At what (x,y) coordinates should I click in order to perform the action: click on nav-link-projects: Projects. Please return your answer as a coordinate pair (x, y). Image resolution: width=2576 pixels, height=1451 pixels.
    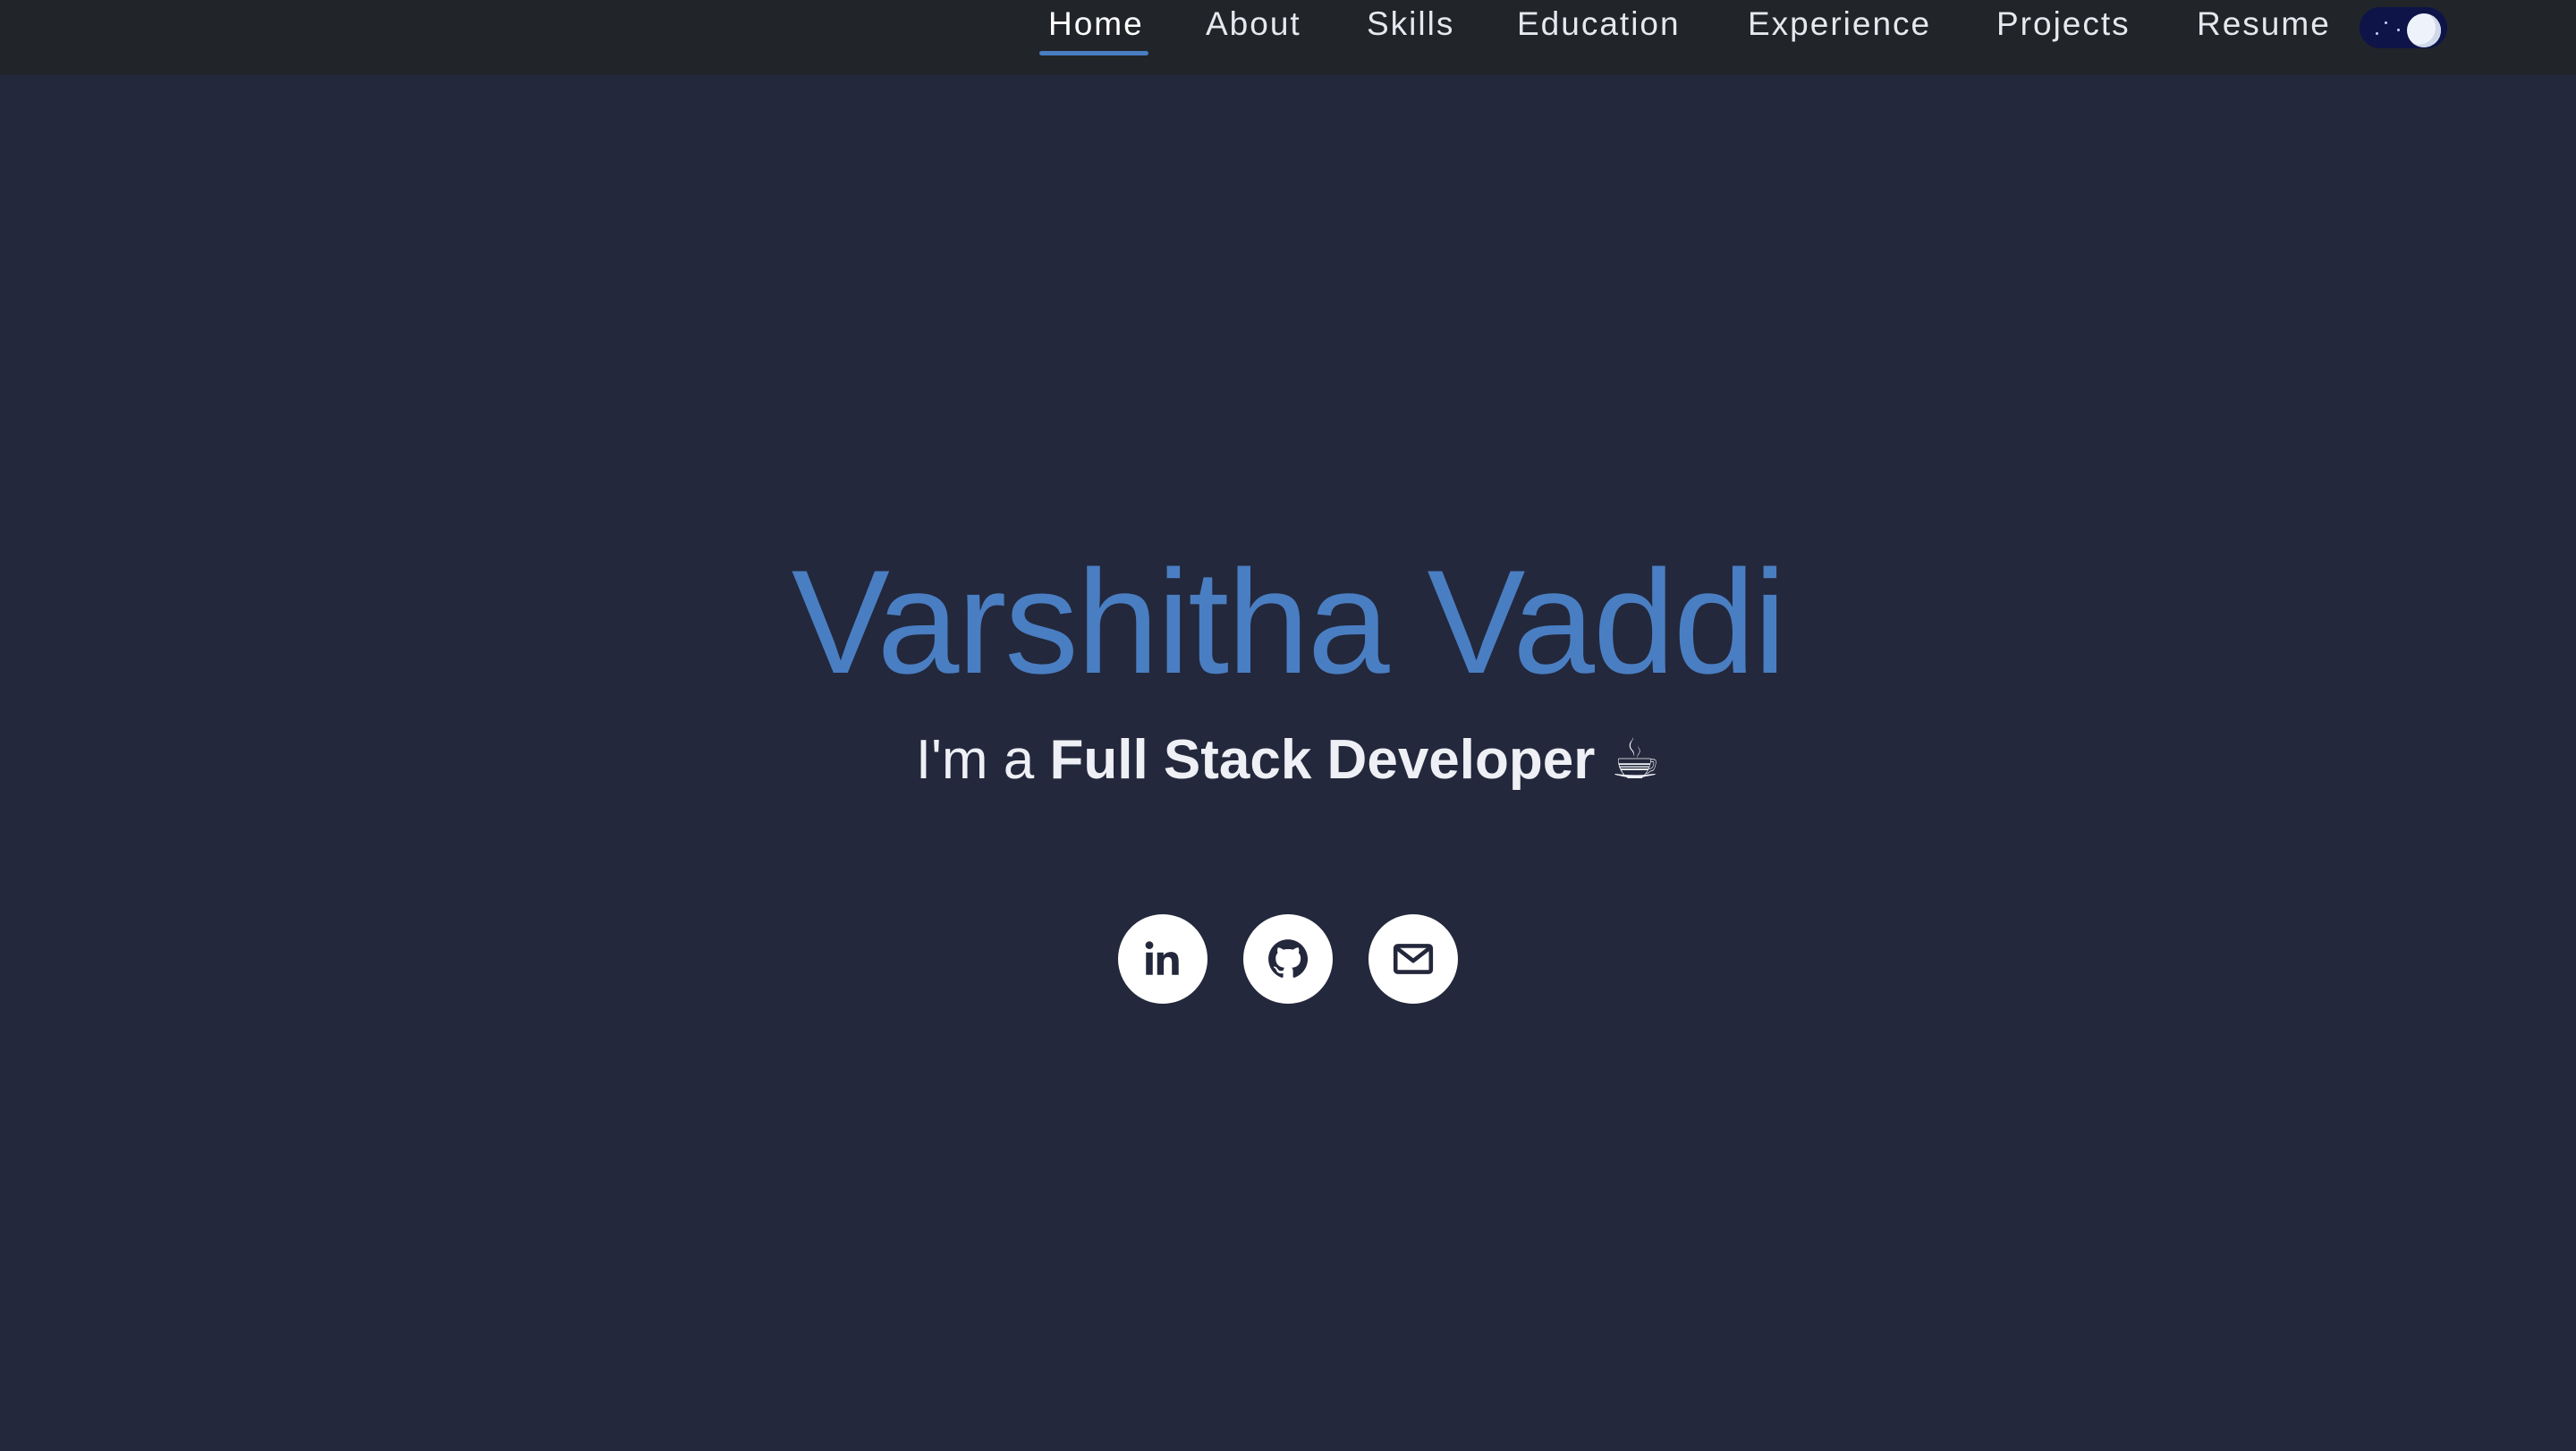
    Looking at the image, I should click on (2063, 25).